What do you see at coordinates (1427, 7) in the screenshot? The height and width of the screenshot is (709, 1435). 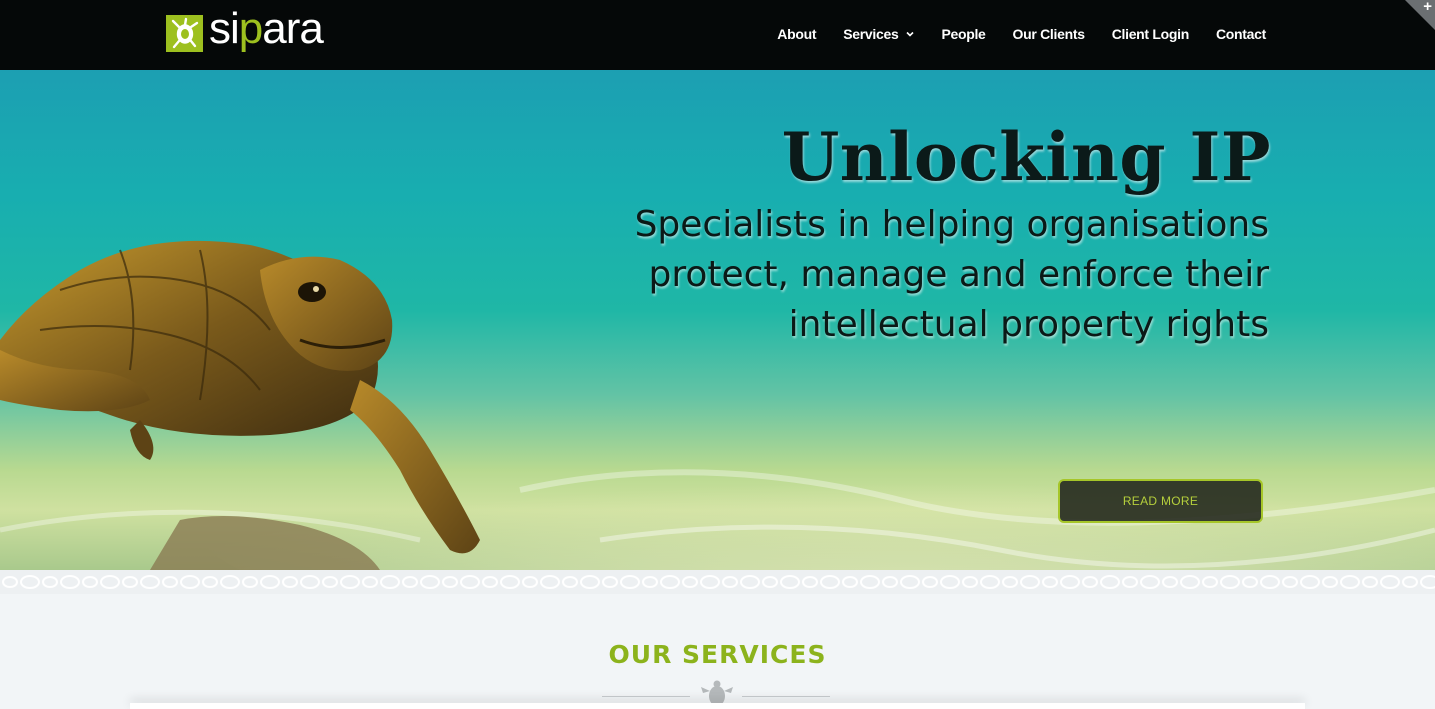 I see `plus-icon: +` at bounding box center [1427, 7].